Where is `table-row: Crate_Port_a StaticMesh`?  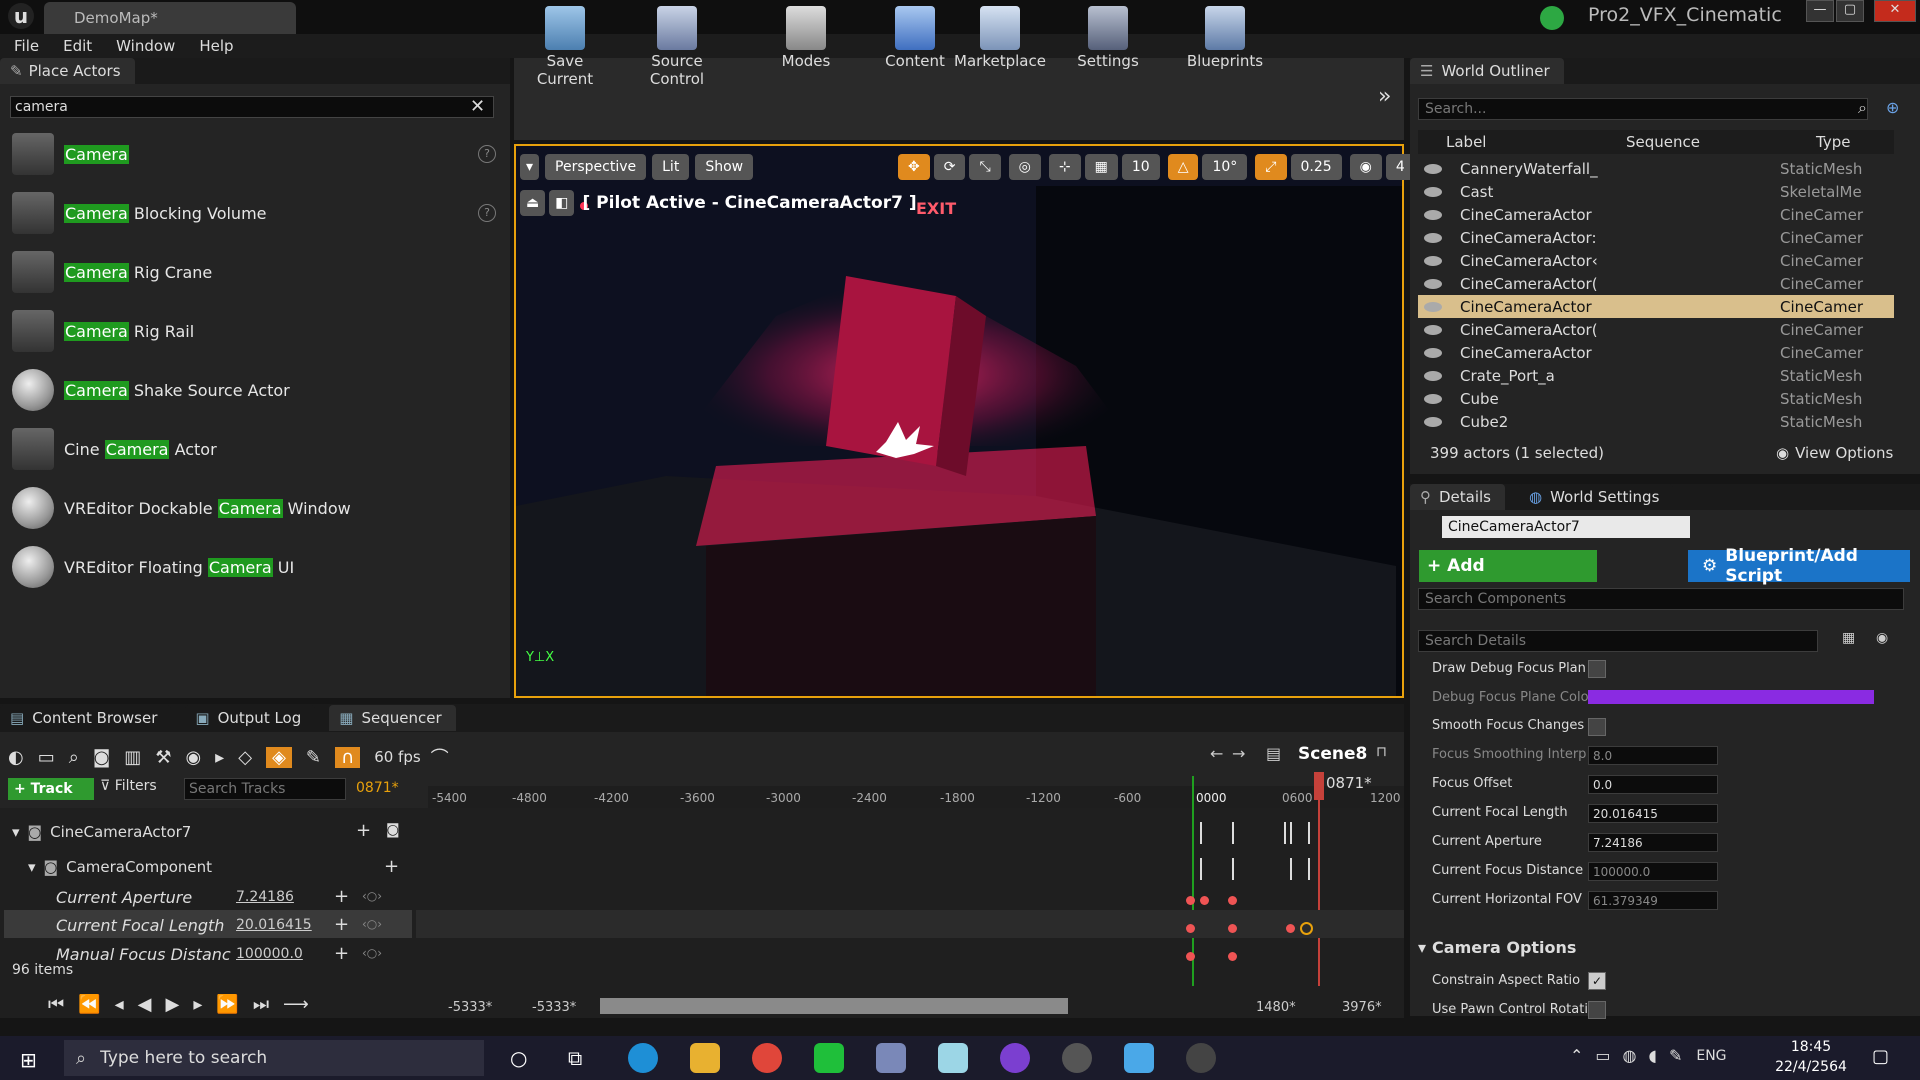
table-row: Crate_Port_a StaticMesh is located at coordinates (1656, 375).